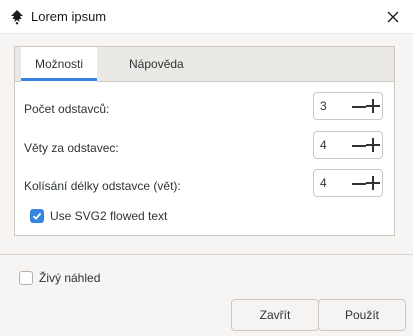 The image size is (413, 336). I want to click on svg2-flowed-text-checkbox, so click(37, 216).